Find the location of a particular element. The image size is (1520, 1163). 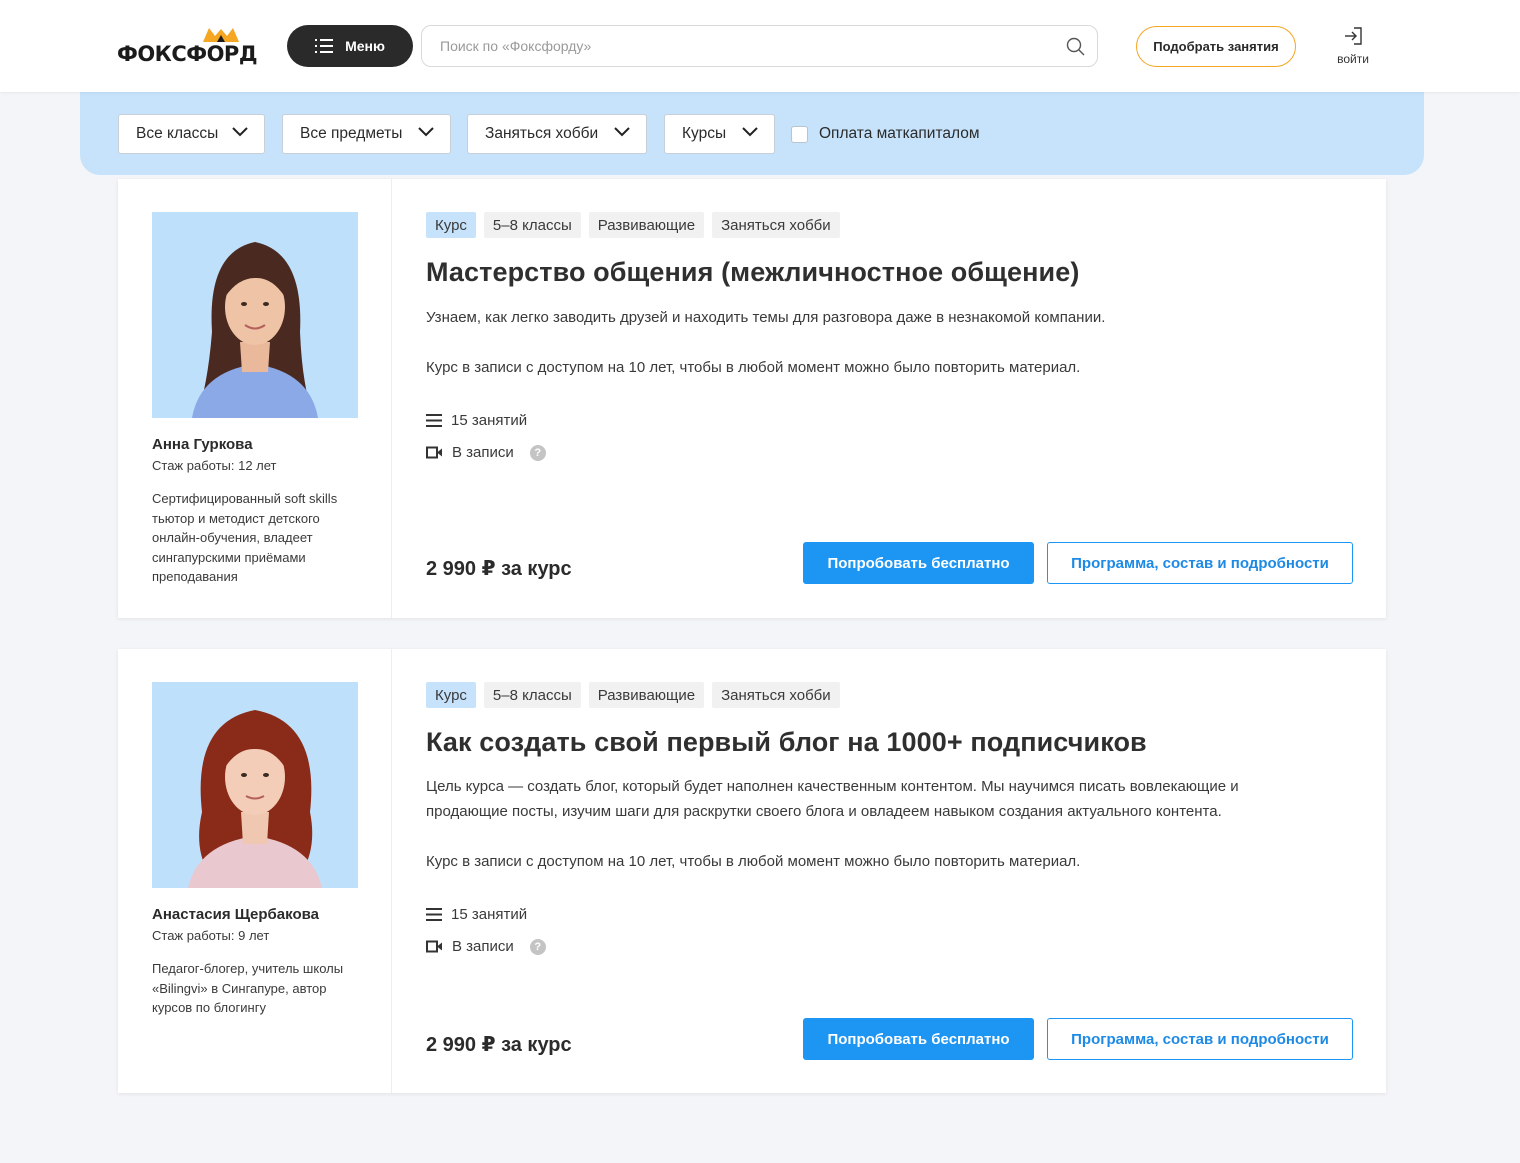

type-dropdown-label: Курсы is located at coordinates (704, 133).